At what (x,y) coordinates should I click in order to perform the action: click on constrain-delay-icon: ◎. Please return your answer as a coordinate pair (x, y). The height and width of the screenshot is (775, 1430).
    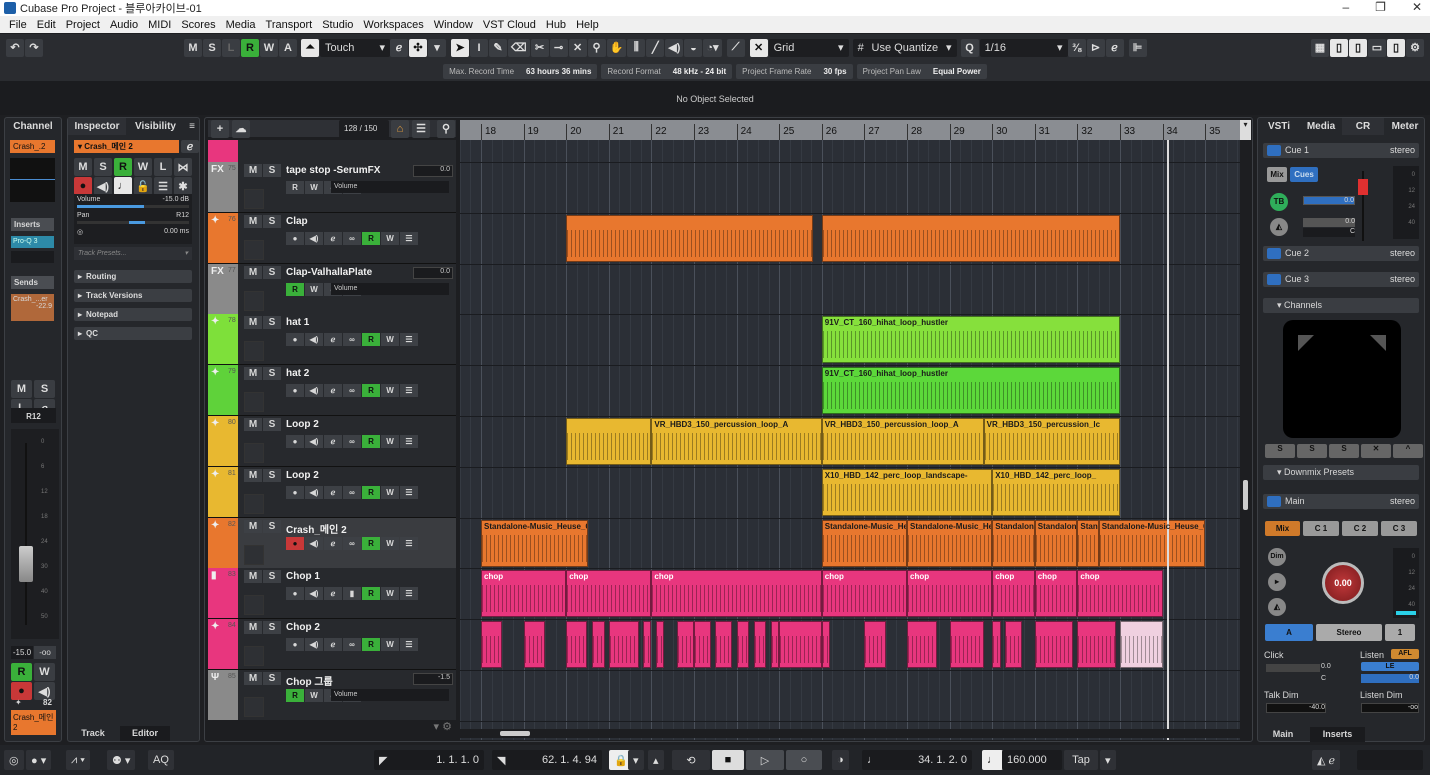
    Looking at the image, I should click on (14, 760).